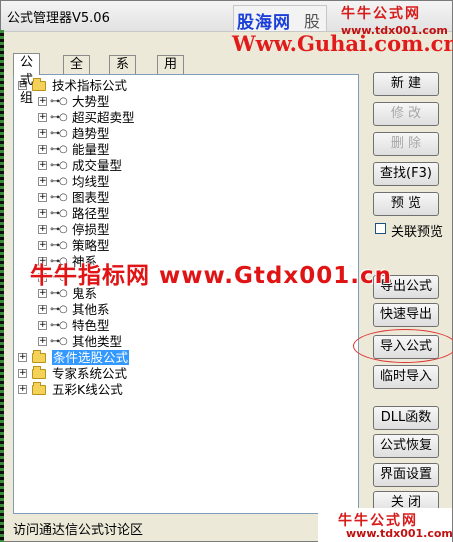  I want to click on tree-item-label: 其他类型, so click(97, 341).